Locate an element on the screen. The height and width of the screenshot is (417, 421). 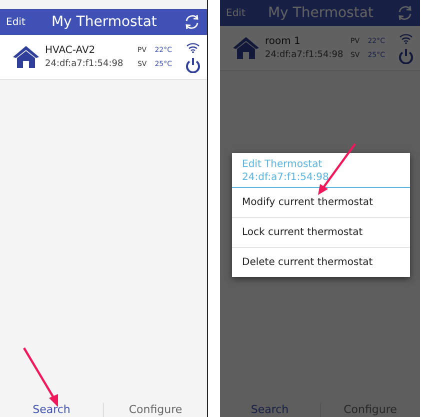
menu-item: Delete current thermostat is located at coordinates (321, 262).